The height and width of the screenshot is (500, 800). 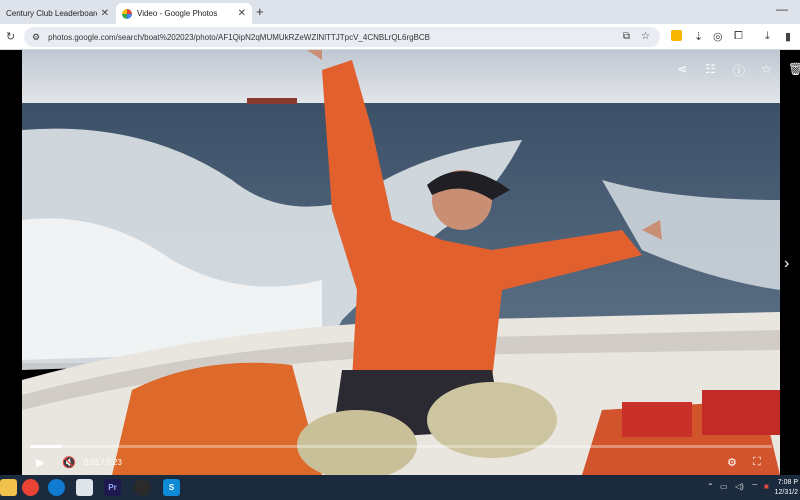 What do you see at coordinates (51, 13) in the screenshot?
I see `tab-title: Century Club Leaderboard | Spl` at bounding box center [51, 13].